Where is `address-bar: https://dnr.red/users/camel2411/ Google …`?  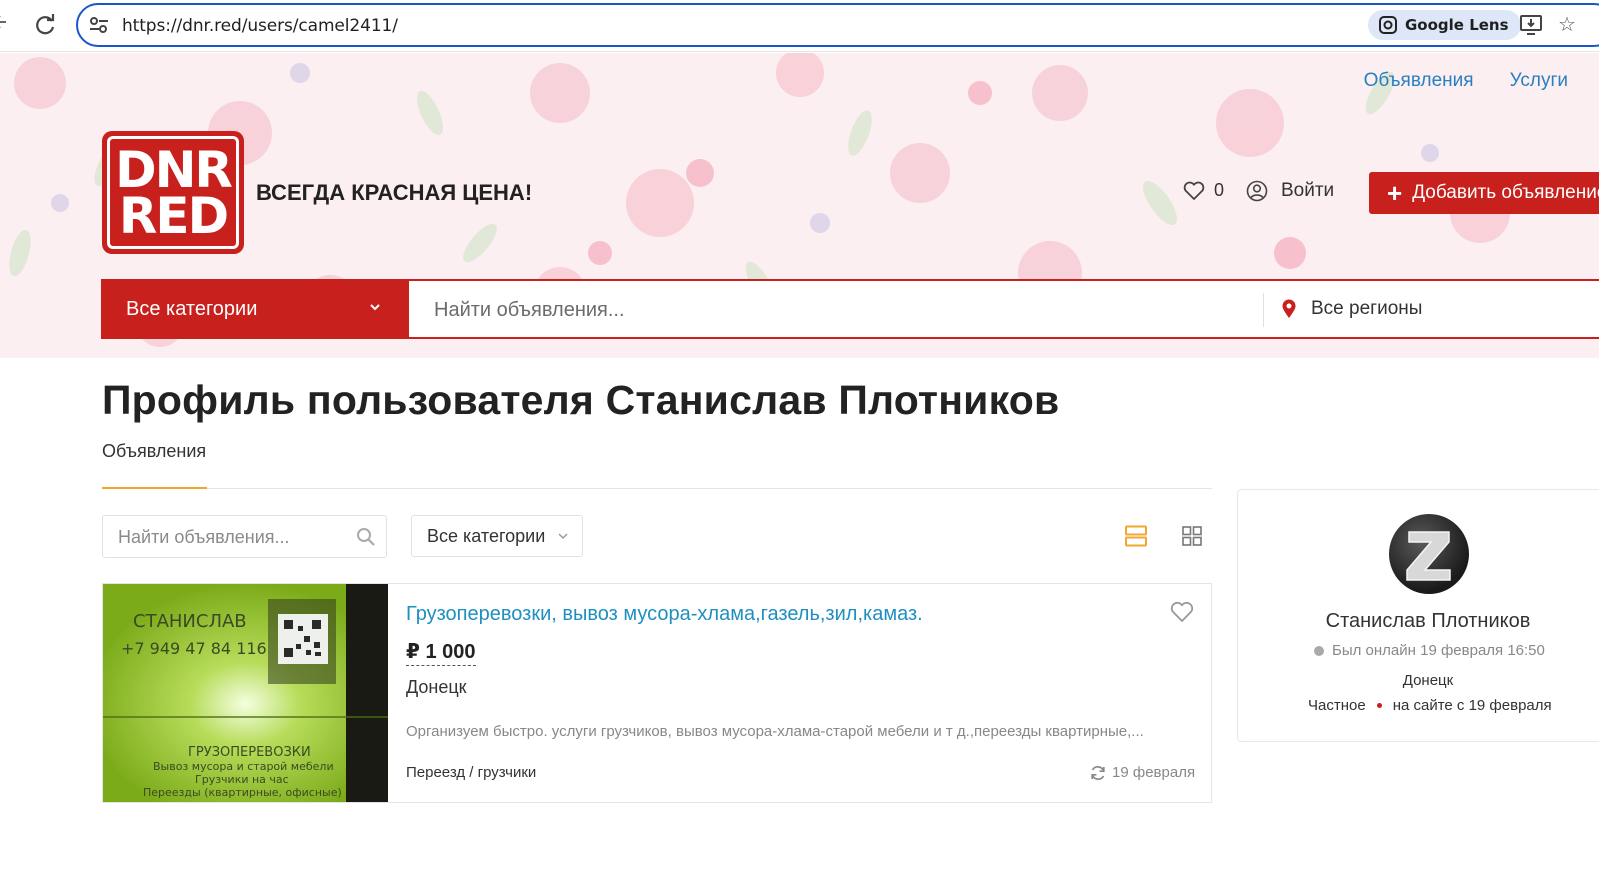
address-bar: https://dnr.red/users/camel2411/ Google … is located at coordinates (837, 25).